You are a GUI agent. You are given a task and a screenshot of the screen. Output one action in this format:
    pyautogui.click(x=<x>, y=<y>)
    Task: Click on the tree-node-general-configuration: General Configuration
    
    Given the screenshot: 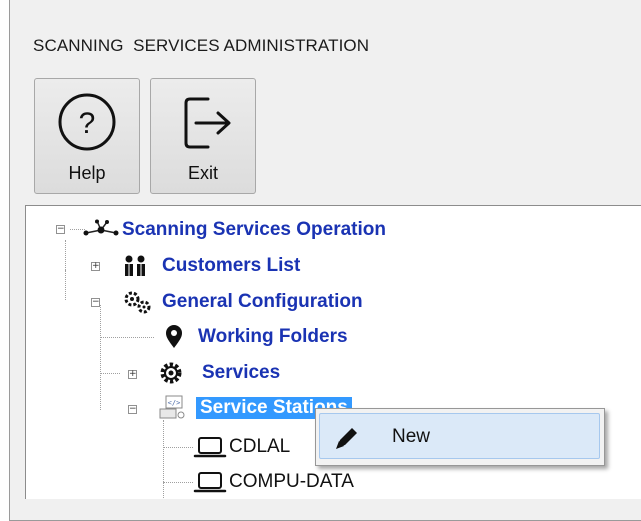 What is the action you would take?
    pyautogui.click(x=242, y=302)
    